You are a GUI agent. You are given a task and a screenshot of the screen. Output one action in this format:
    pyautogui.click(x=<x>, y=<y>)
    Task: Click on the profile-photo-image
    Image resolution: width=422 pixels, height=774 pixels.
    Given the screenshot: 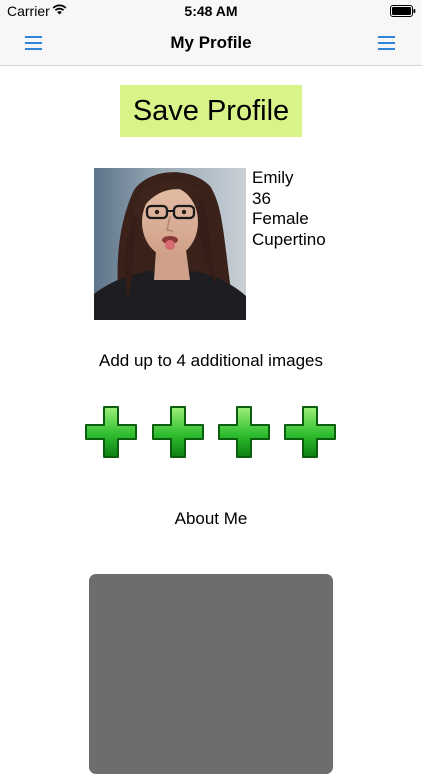 What is the action you would take?
    pyautogui.click(x=170, y=244)
    